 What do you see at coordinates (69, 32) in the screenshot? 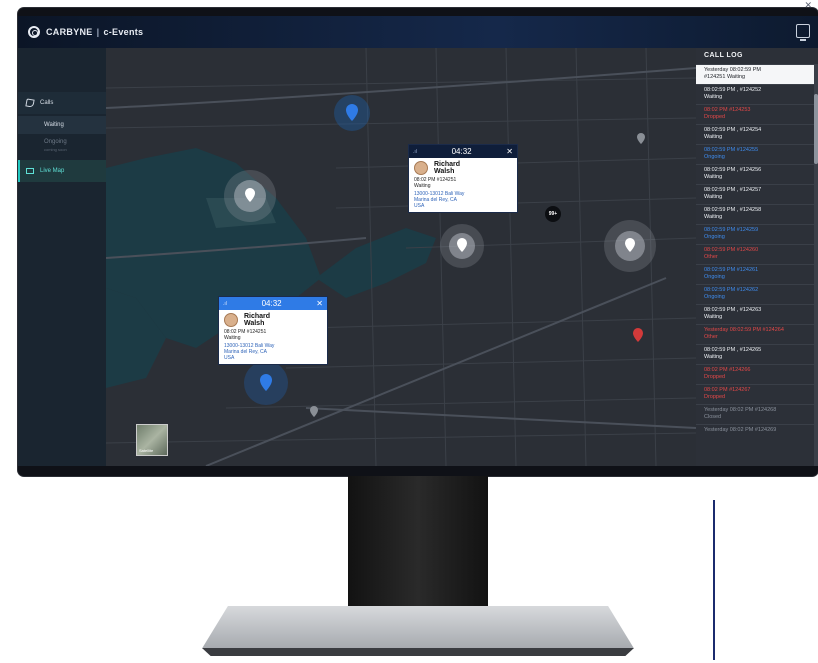
I see `brand-name: CARBYNE` at bounding box center [69, 32].